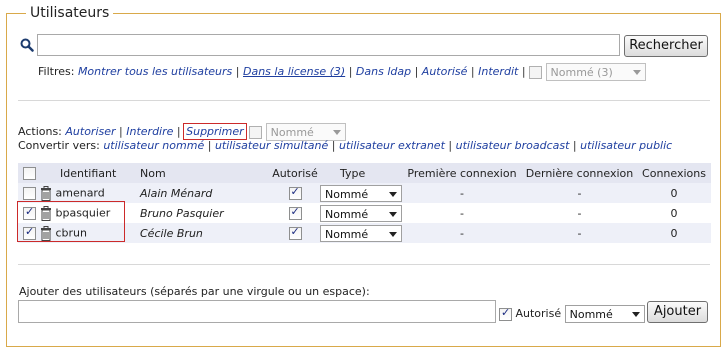  Describe the element at coordinates (462, 173) in the screenshot. I see `column-header-first-connection: Première connexion` at that location.